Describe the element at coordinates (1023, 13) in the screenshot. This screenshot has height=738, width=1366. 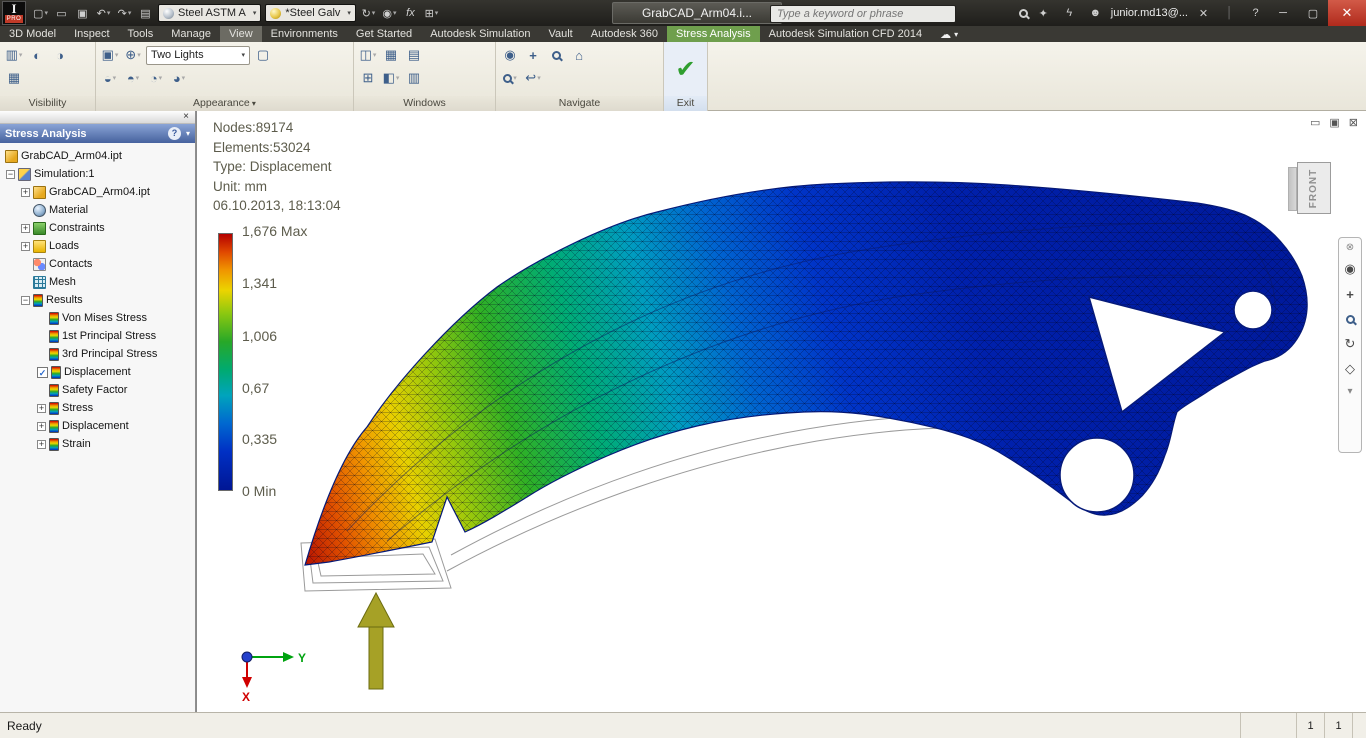
I see `search-icon` at that location.